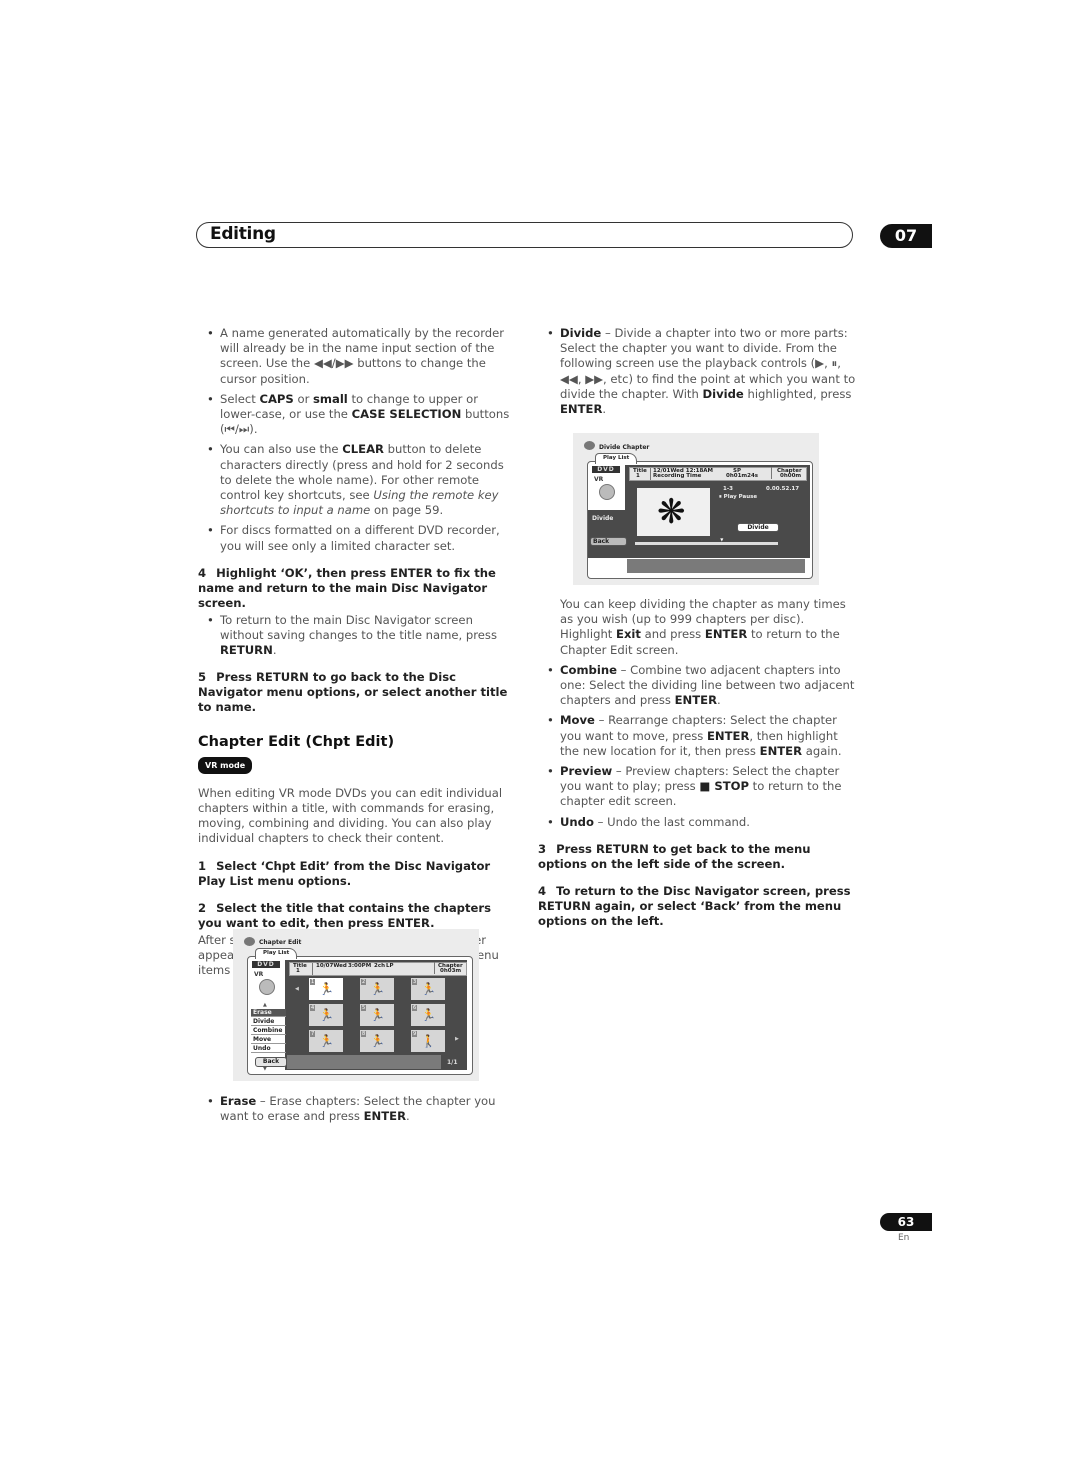 This screenshot has height=1468, width=1080. What do you see at coordinates (266, 964) in the screenshot?
I see `dvd-logo: DVD` at bounding box center [266, 964].